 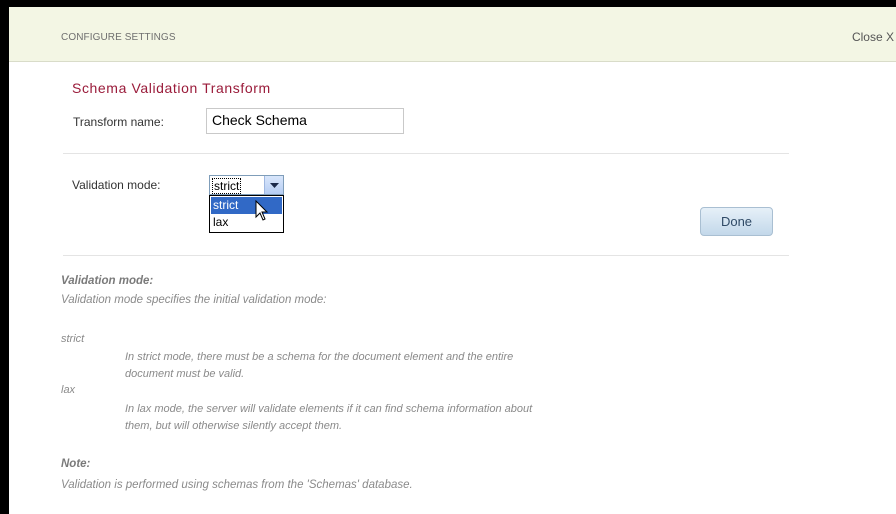 I want to click on term-lax: lax, so click(x=68, y=390).